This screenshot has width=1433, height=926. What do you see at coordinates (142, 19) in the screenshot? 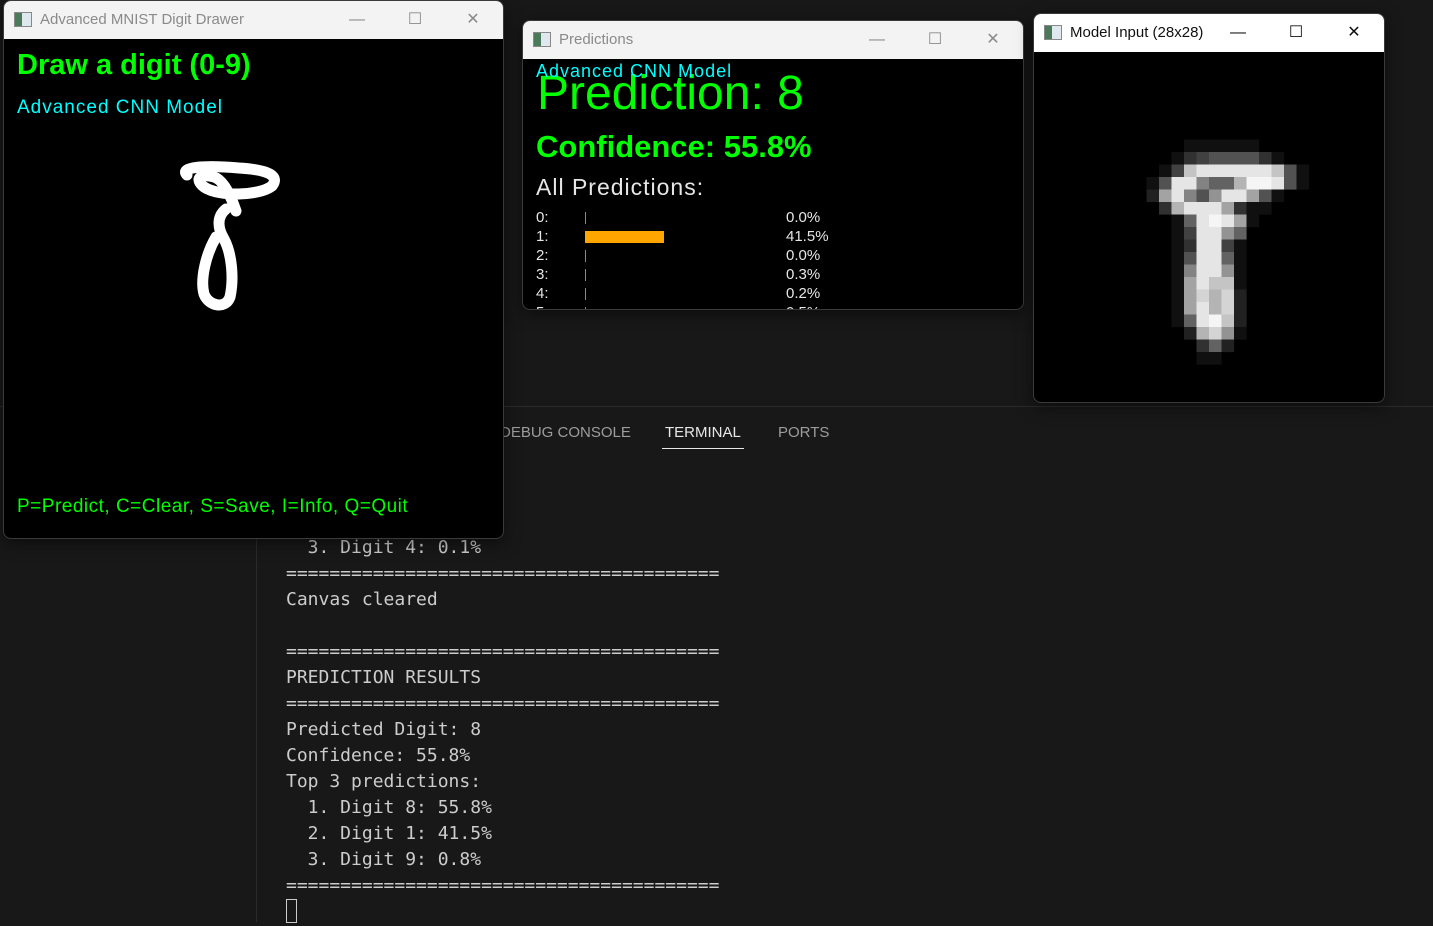
I see `window-title: Advanced MNIST Digit Drawer` at bounding box center [142, 19].